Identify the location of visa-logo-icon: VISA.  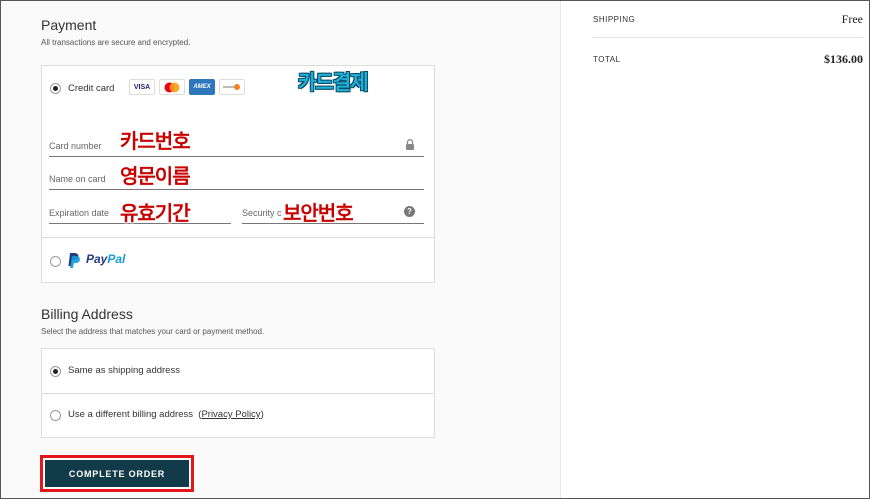
(142, 87).